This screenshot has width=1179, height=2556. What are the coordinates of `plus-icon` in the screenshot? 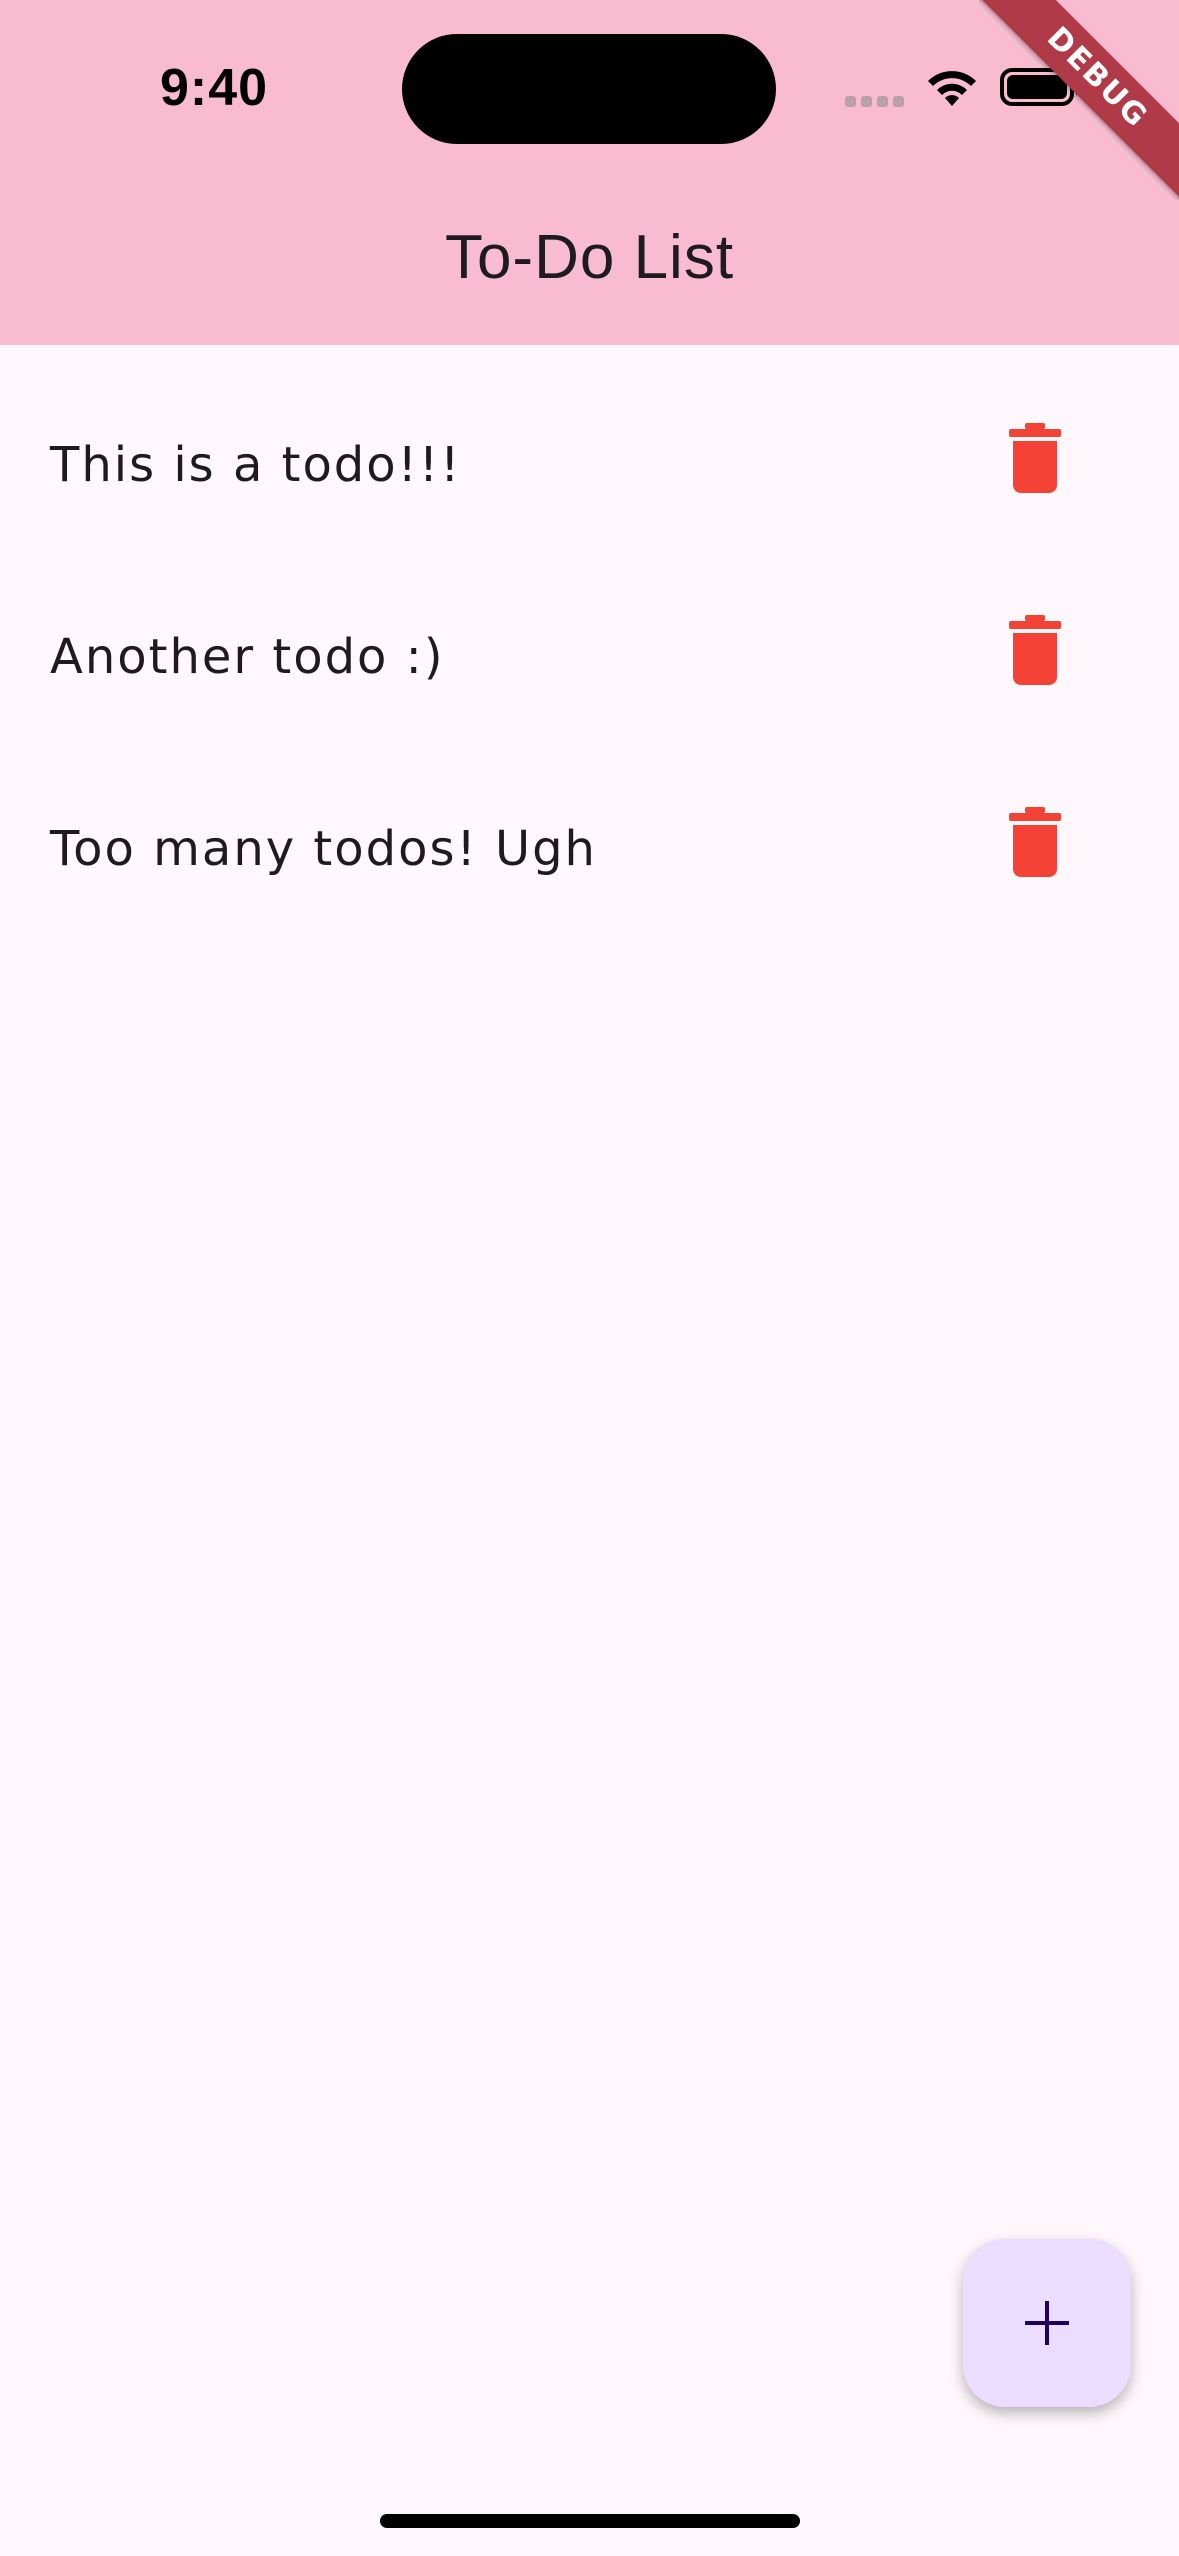 It's located at (1047, 2323).